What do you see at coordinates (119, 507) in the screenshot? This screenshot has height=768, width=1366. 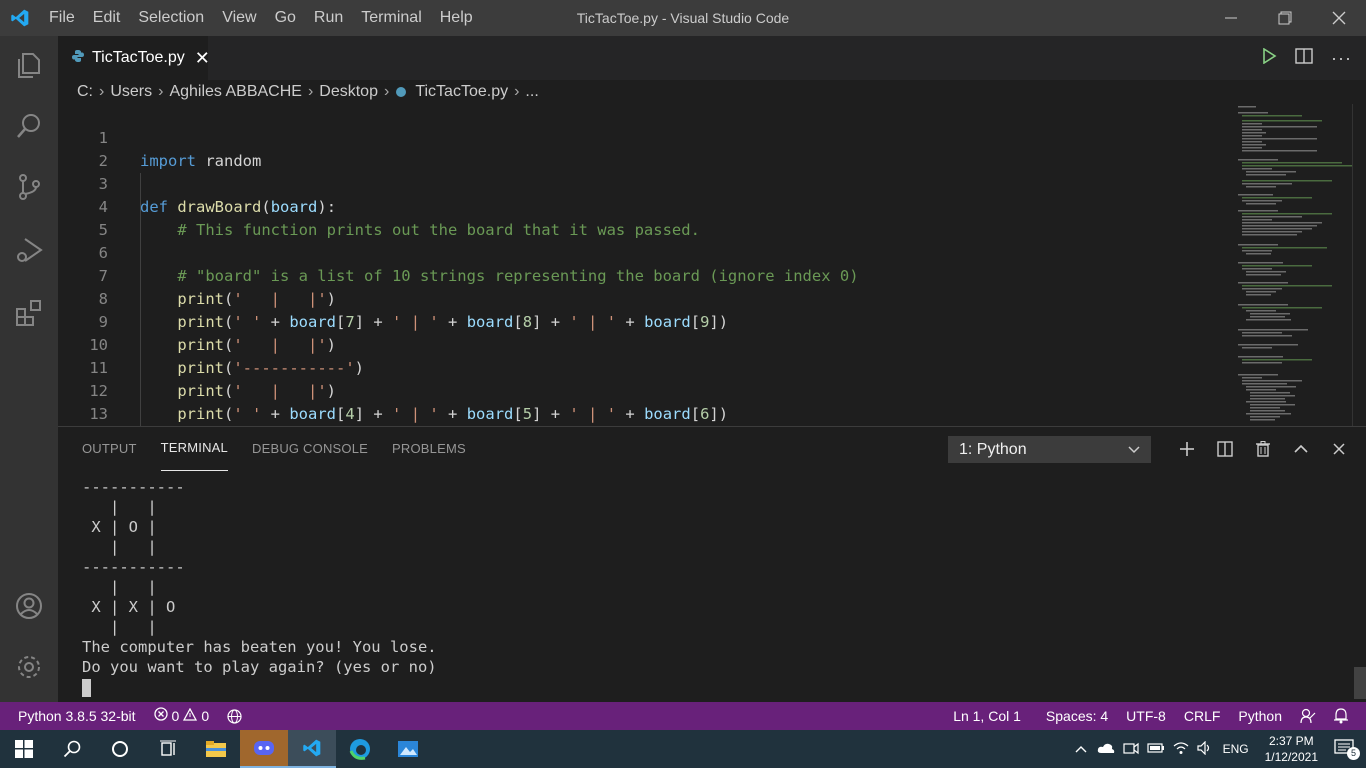 I see `terminal-line: | |` at bounding box center [119, 507].